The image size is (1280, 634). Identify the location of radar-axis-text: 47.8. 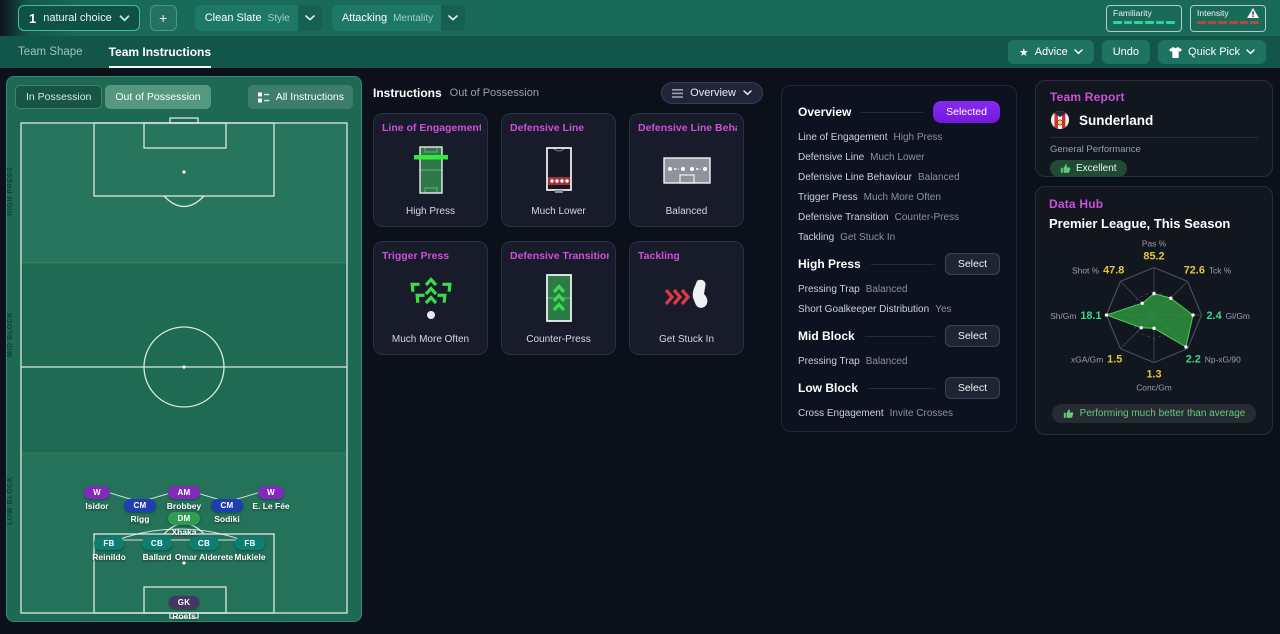
(1113, 270).